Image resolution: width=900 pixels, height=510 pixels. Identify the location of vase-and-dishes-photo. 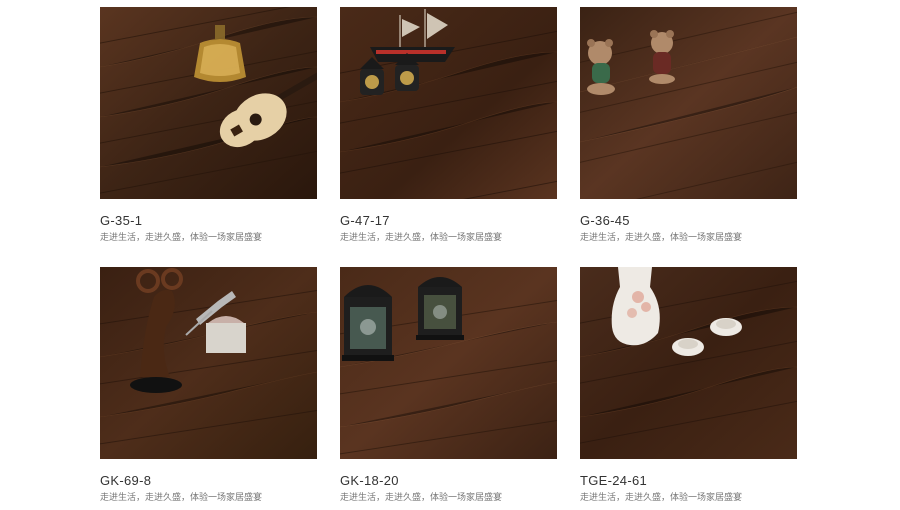
(688, 363).